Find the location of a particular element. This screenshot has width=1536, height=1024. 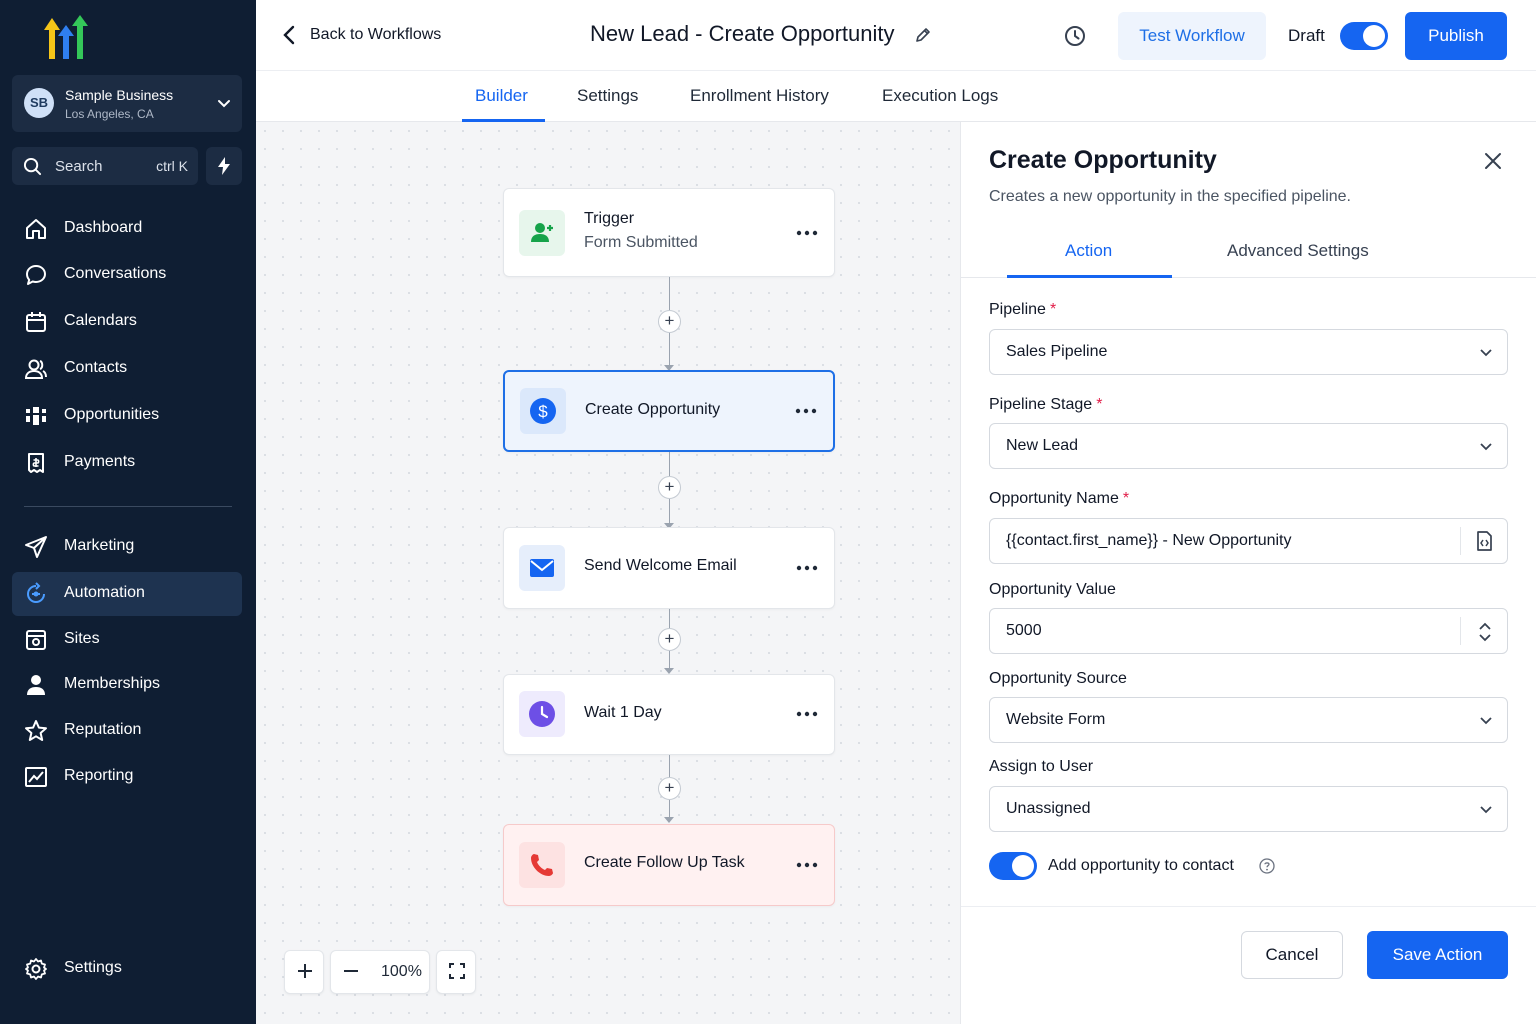

sidebar-item-dashboard: Dashboard is located at coordinates (127, 229).